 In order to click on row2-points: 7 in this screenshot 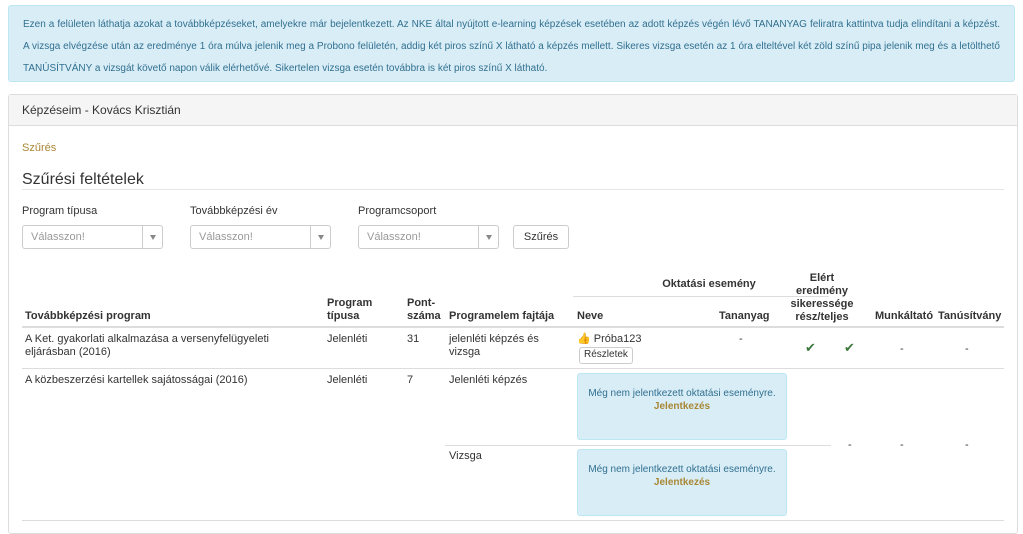, I will do `click(410, 380)`.